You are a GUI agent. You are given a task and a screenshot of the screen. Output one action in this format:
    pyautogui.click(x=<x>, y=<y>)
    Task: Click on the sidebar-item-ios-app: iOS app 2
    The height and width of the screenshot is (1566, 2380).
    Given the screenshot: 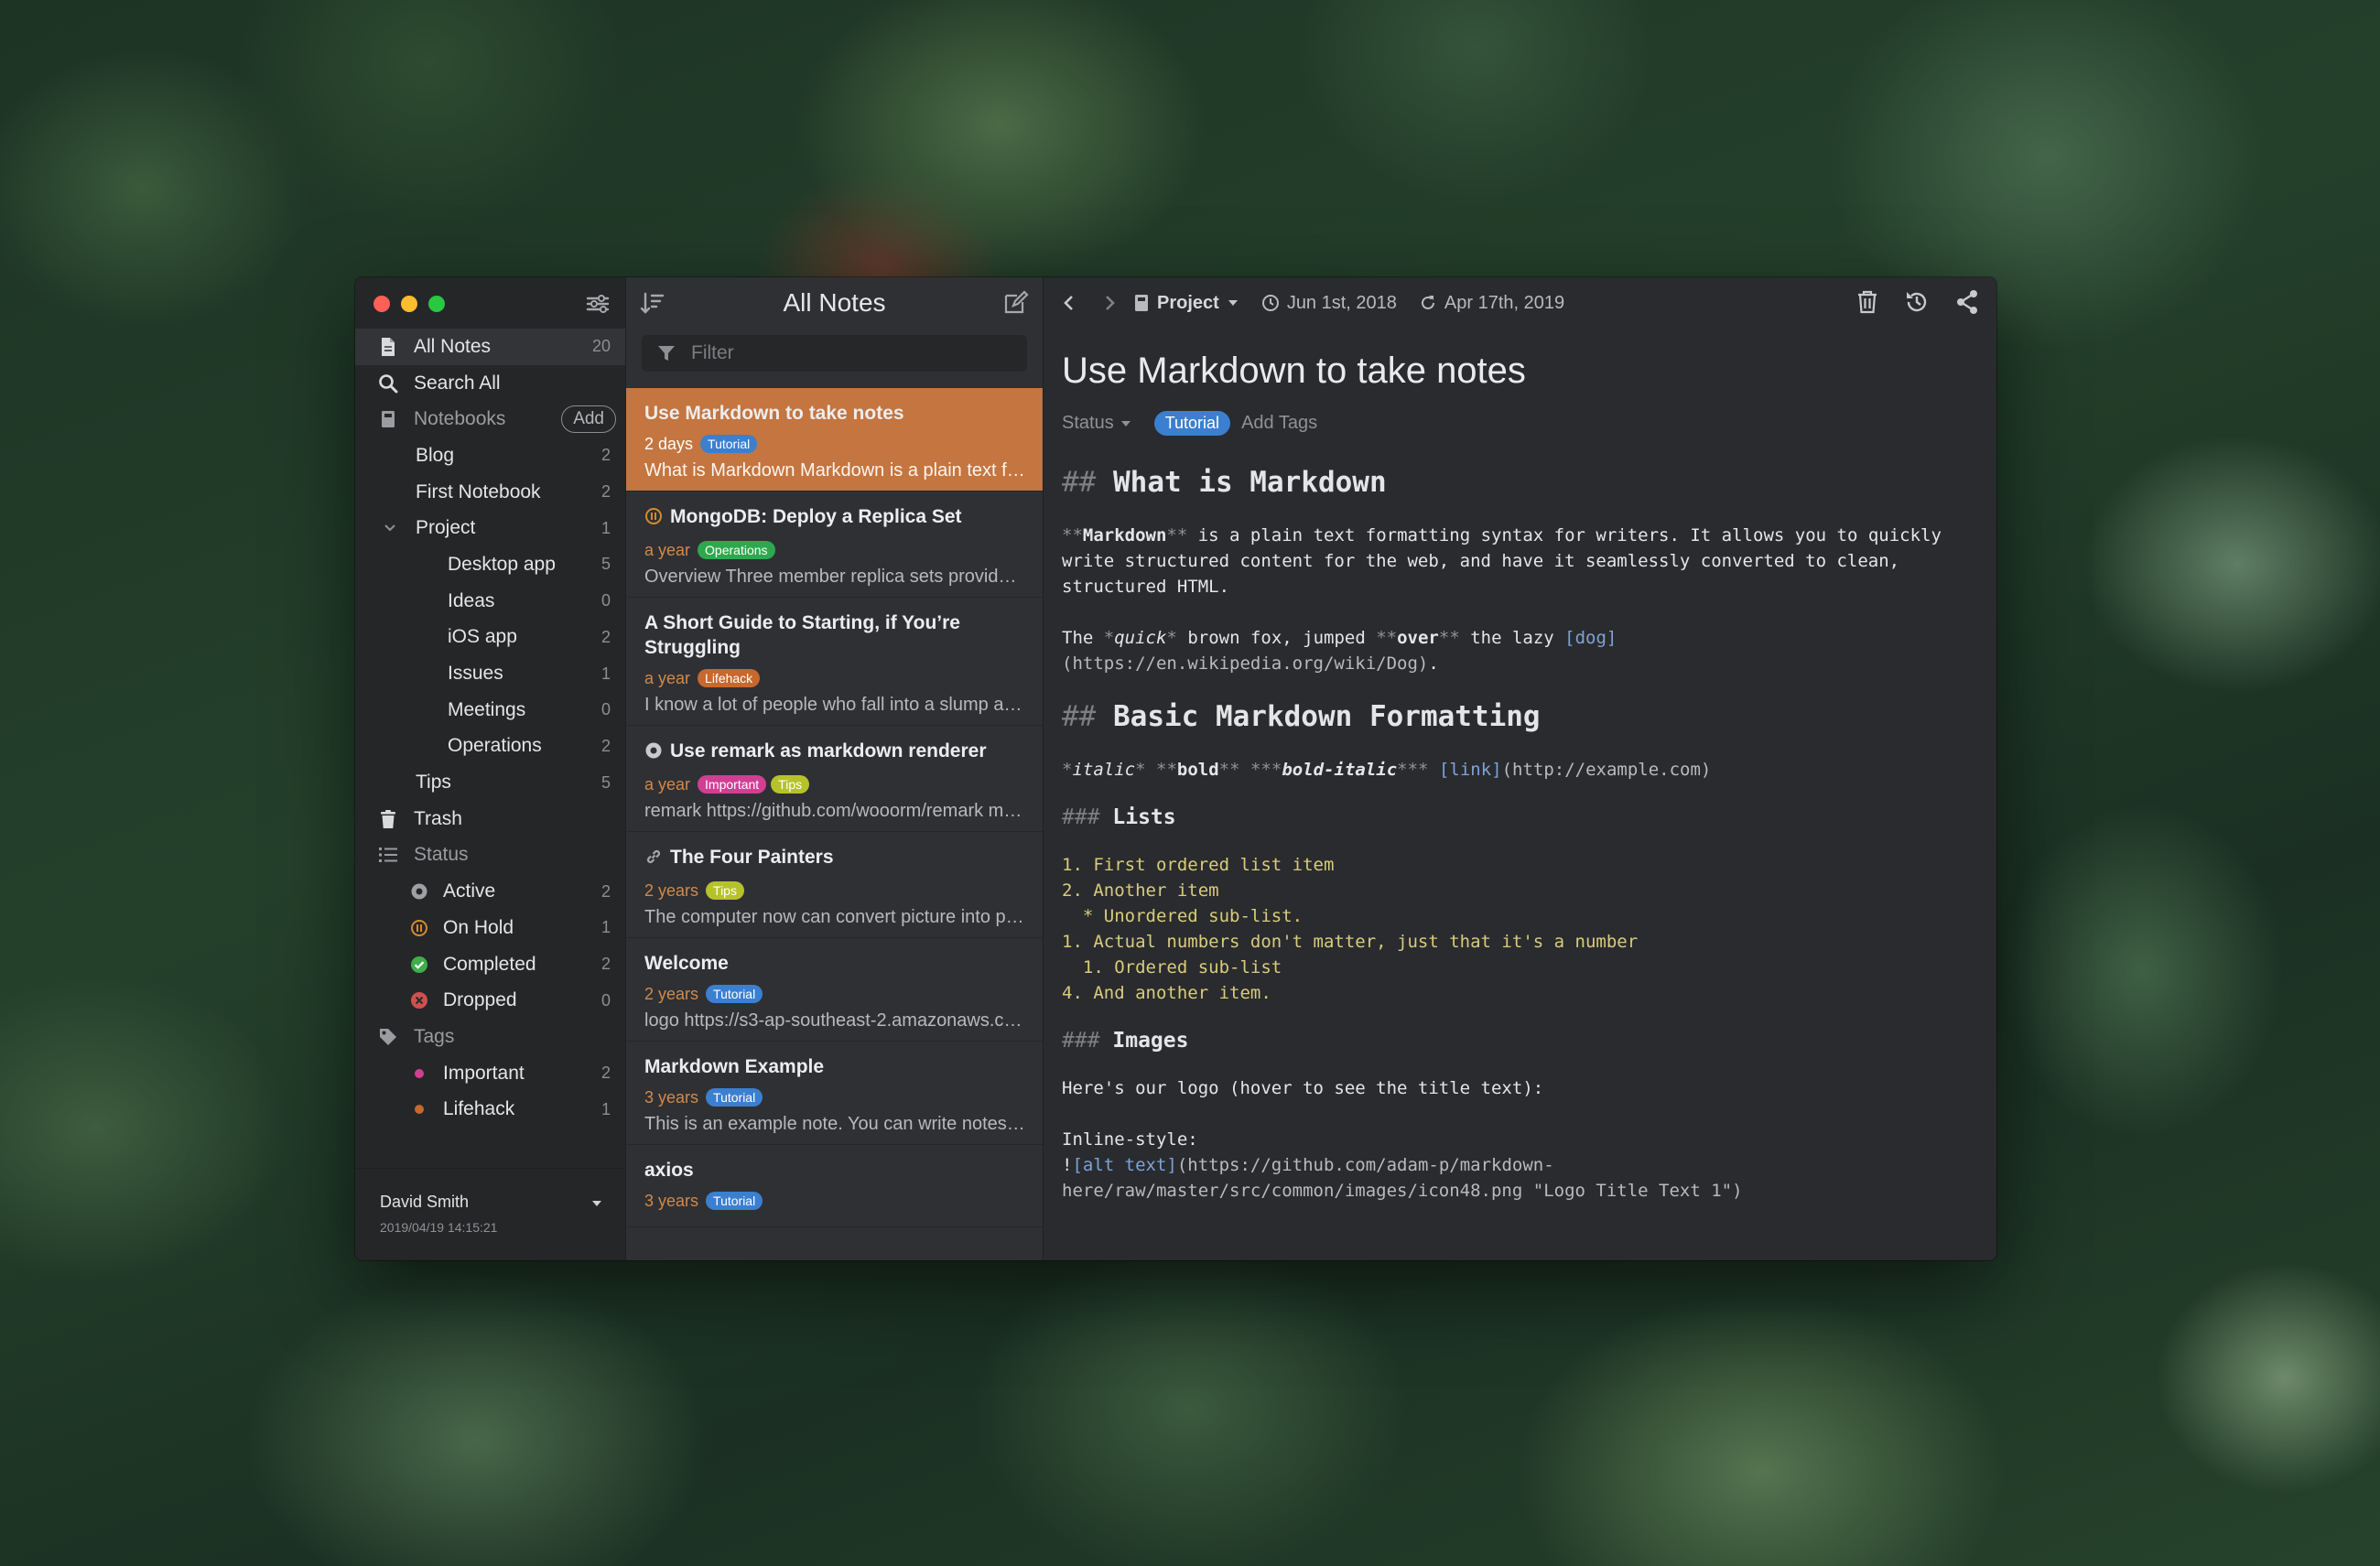 What is the action you would take?
    pyautogui.click(x=490, y=638)
    